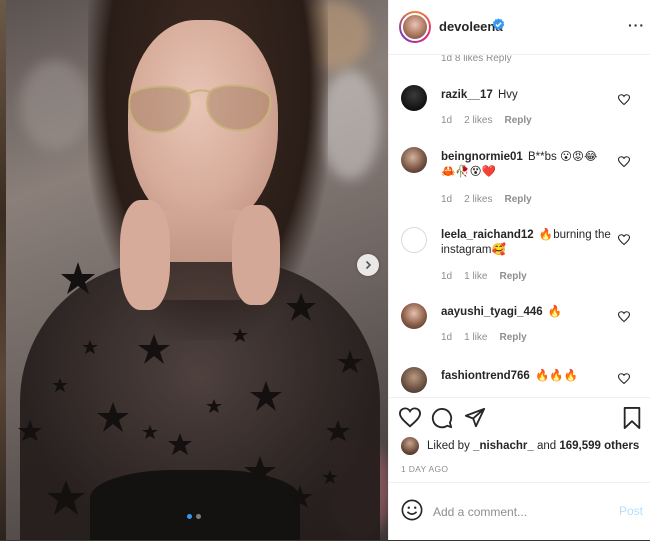 This screenshot has height=541, width=650. I want to click on add-comment-bar: Post, so click(519, 511).